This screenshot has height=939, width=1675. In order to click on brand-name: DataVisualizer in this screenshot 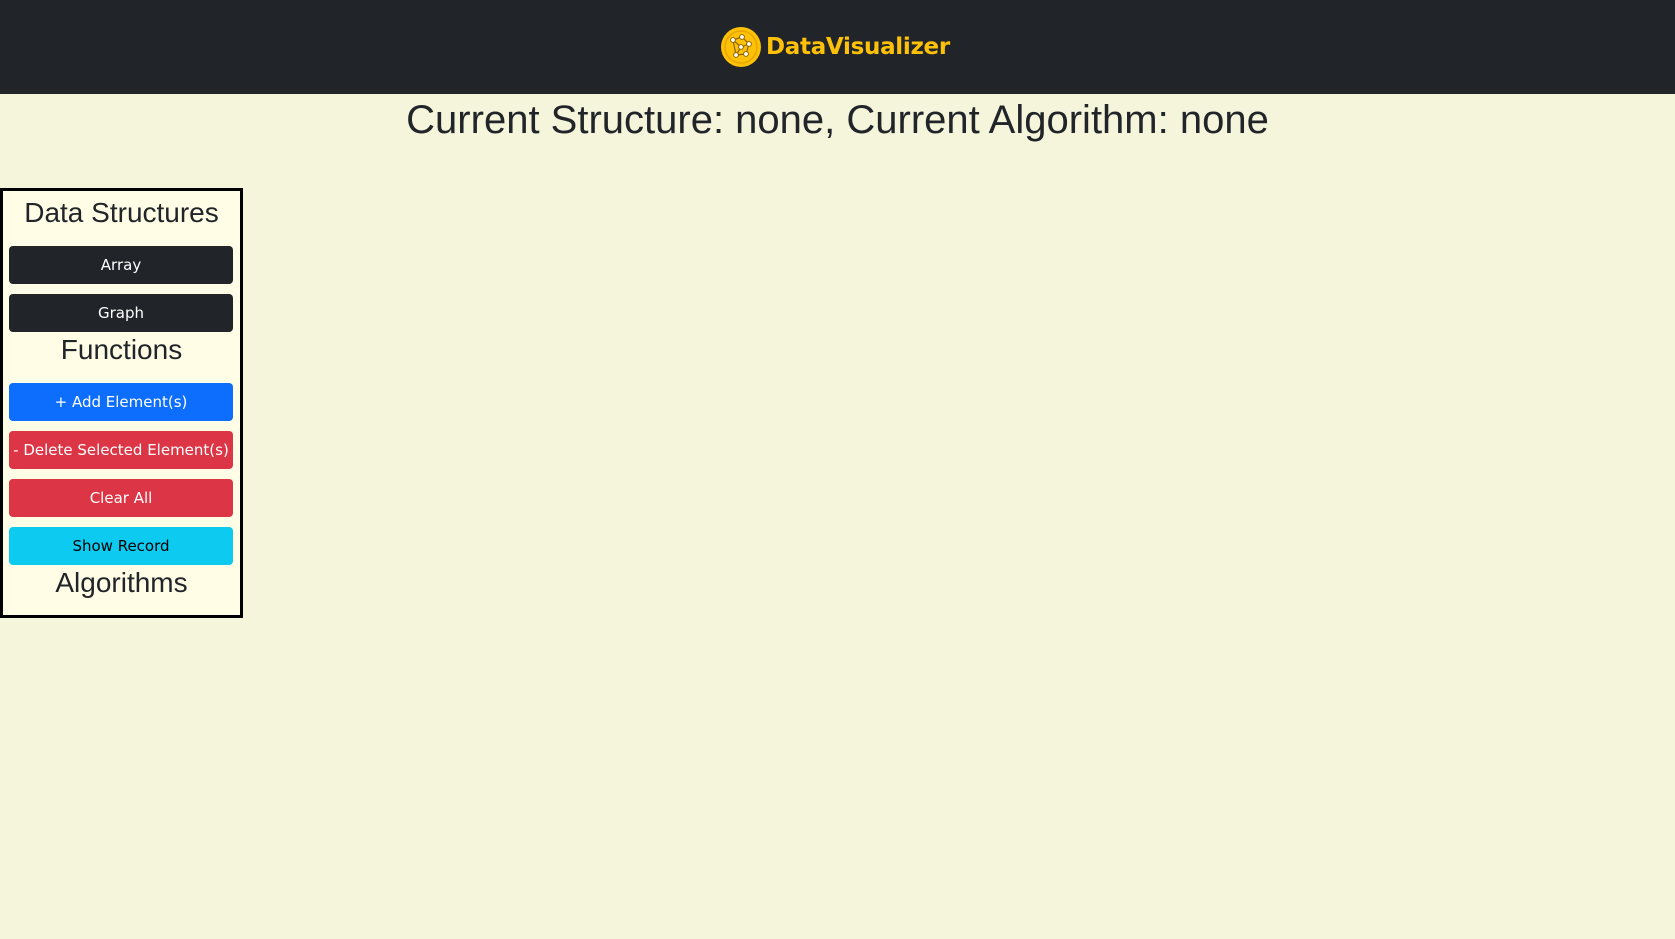, I will do `click(858, 47)`.